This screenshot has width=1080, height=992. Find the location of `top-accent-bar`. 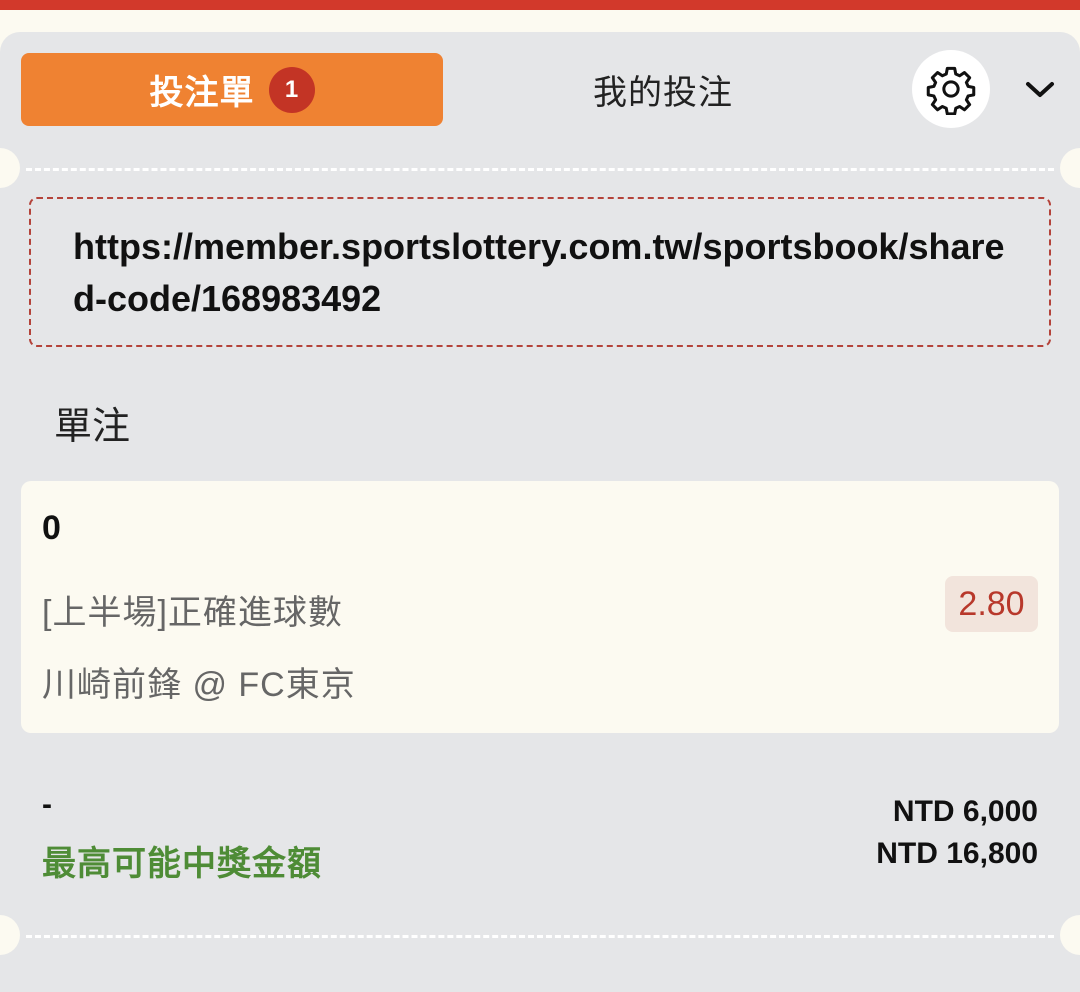

top-accent-bar is located at coordinates (540, 5).